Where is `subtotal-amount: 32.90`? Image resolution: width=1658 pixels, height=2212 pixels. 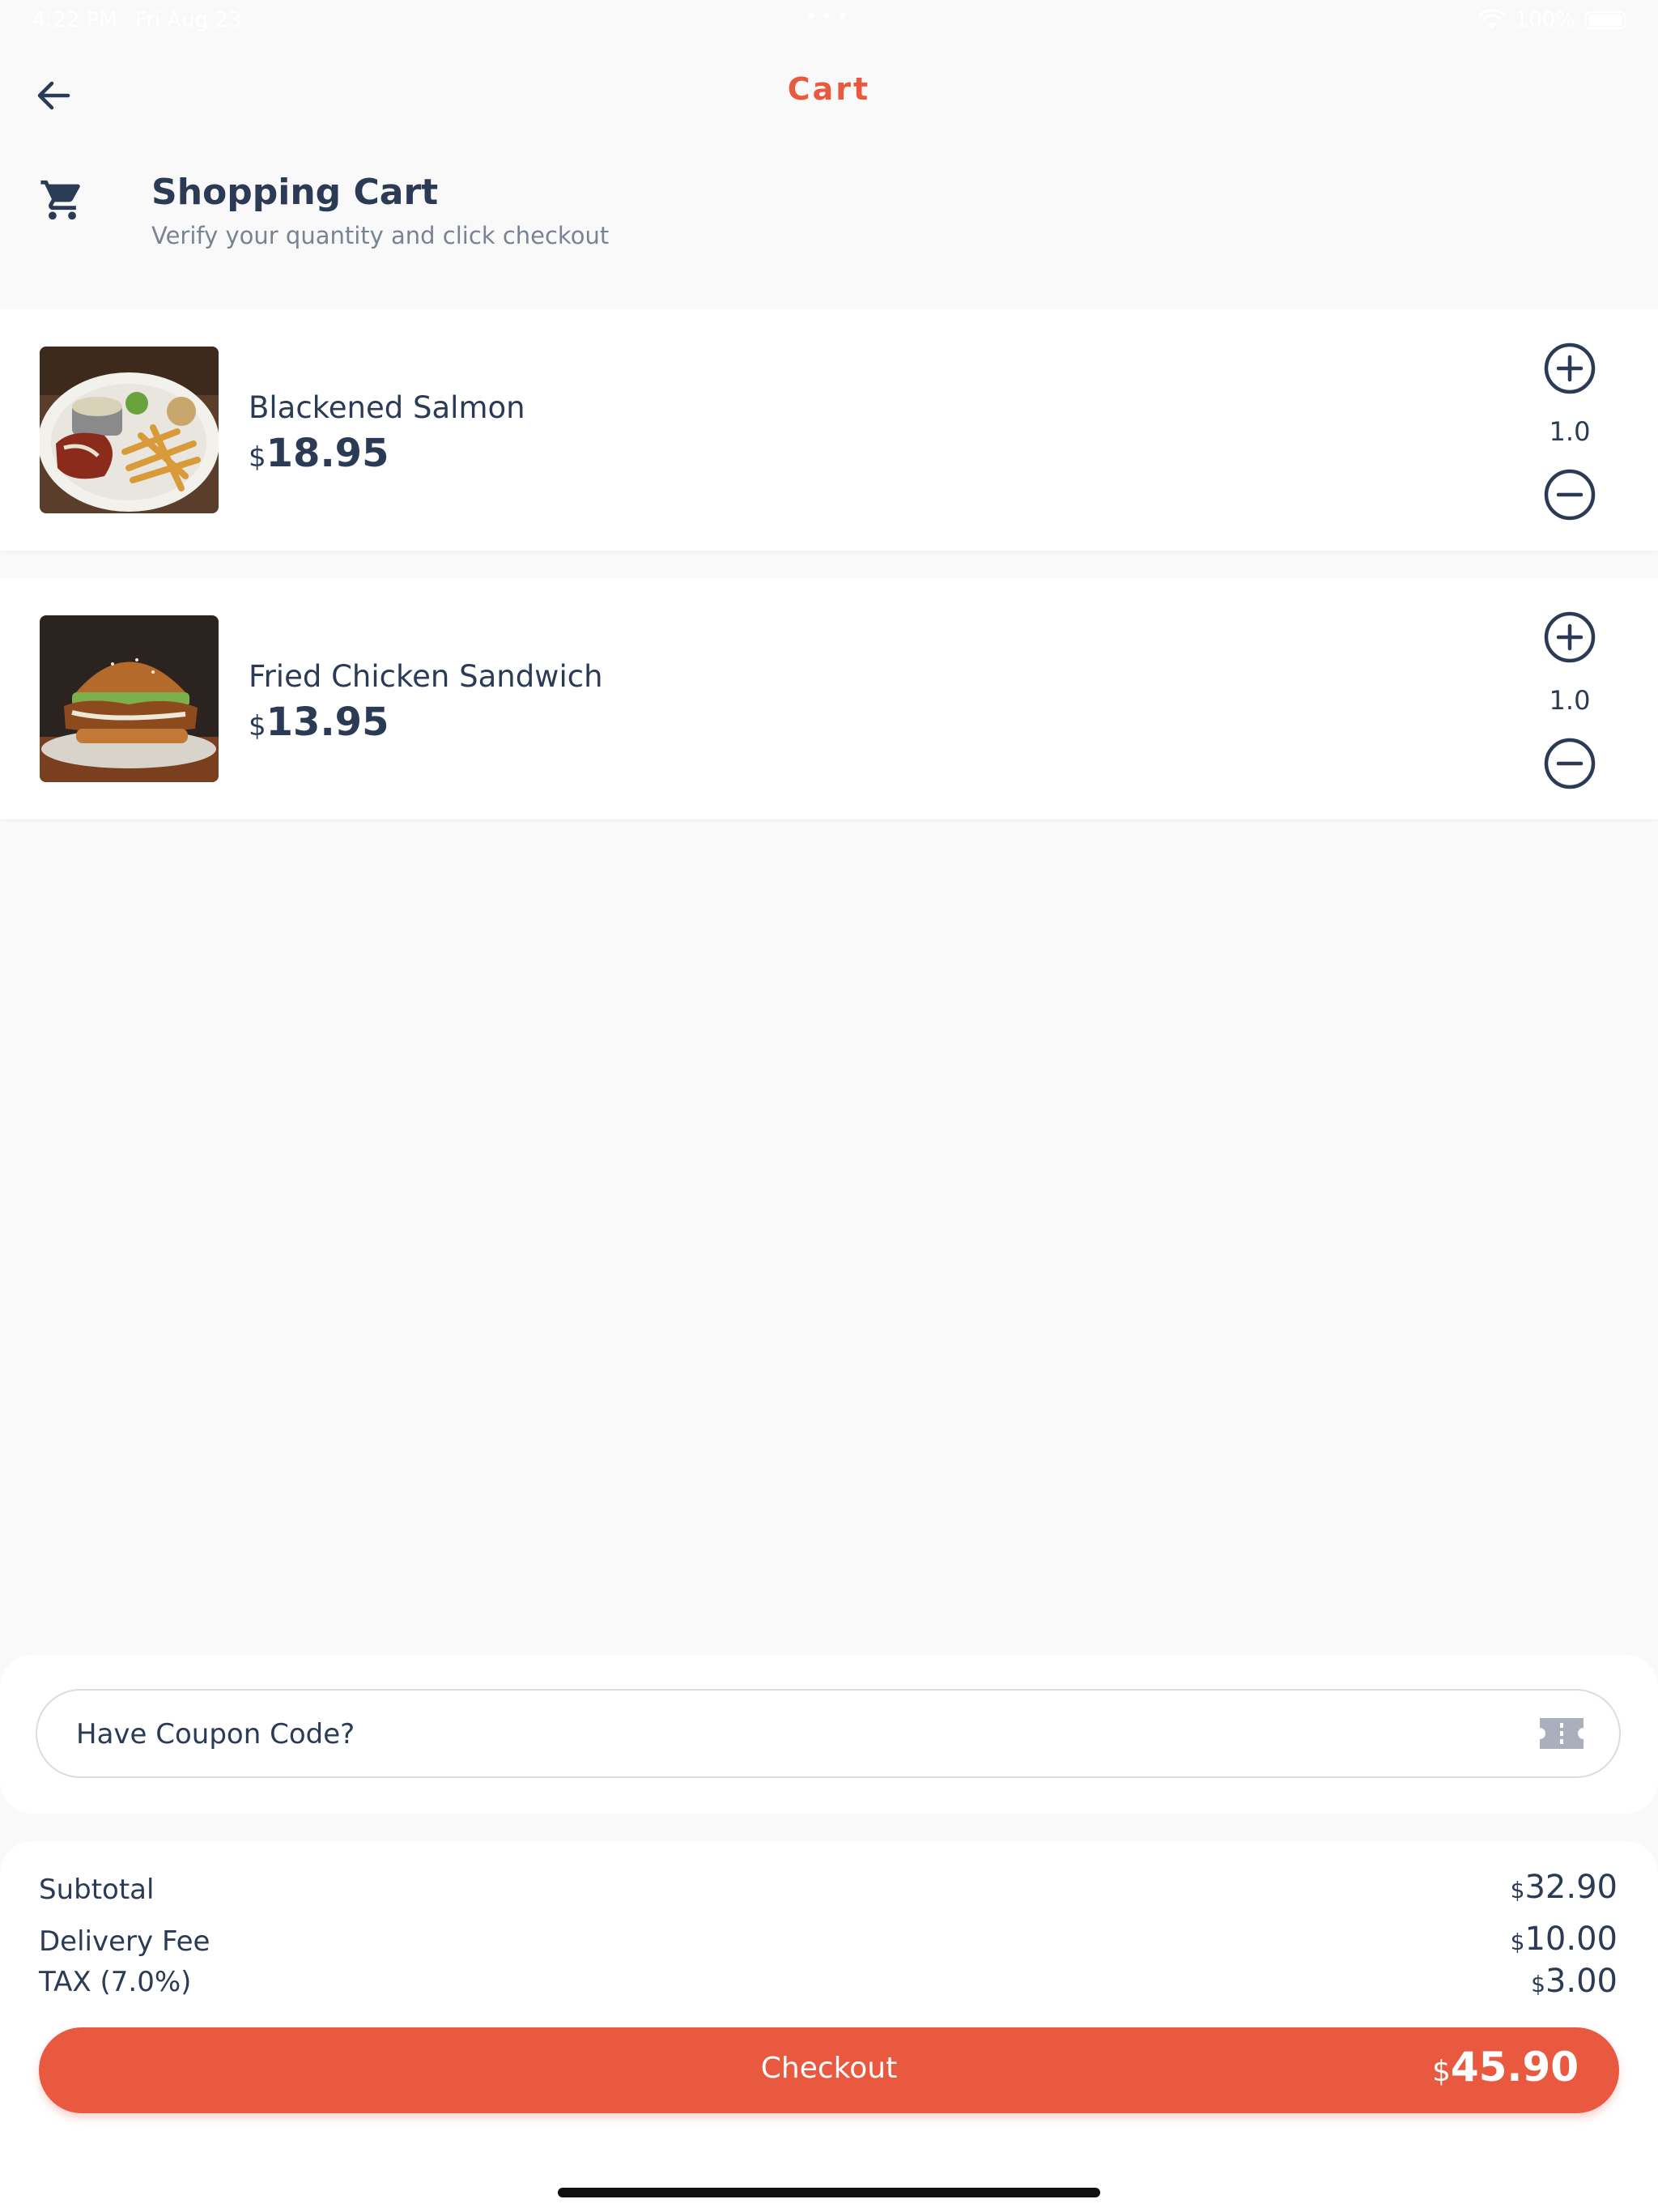 subtotal-amount: 32.90 is located at coordinates (1571, 1888).